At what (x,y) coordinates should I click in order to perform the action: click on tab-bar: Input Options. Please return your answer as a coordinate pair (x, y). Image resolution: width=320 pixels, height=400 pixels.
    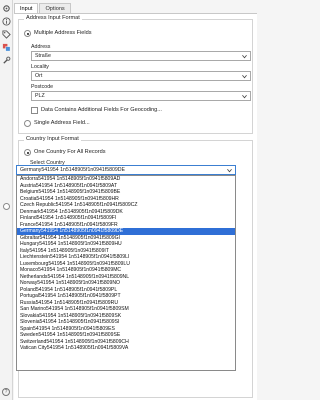
    Looking at the image, I should click on (43, 8).